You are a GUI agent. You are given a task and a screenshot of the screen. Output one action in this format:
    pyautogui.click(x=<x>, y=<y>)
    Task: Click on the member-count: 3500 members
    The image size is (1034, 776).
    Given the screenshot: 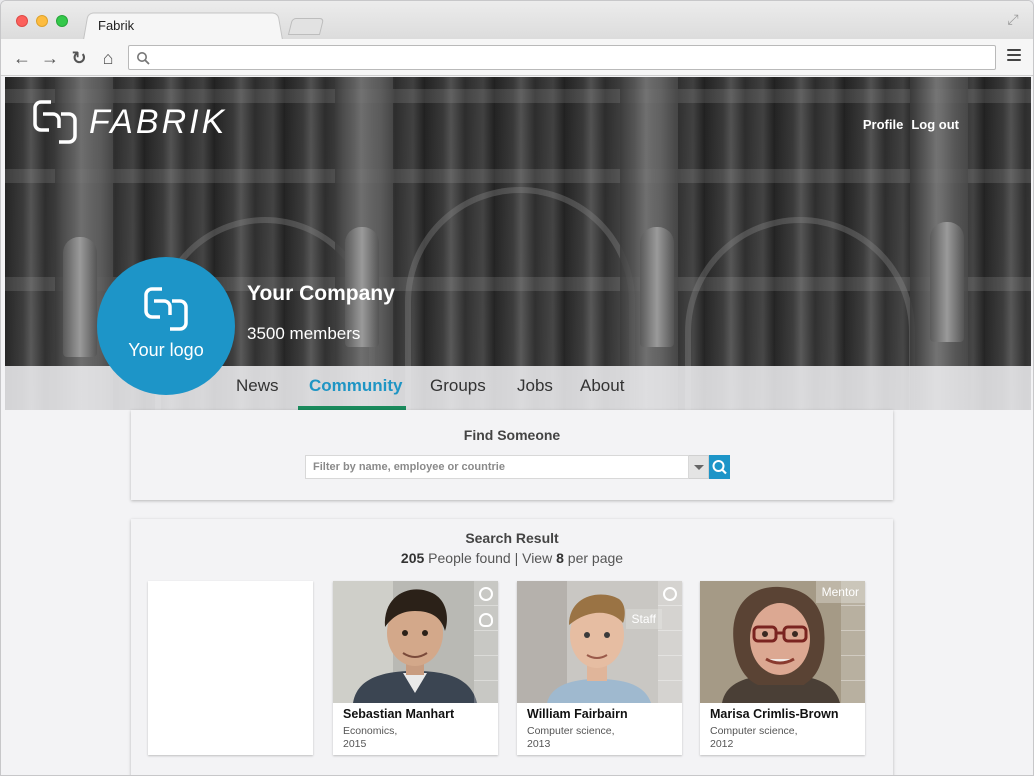 What is the action you would take?
    pyautogui.click(x=304, y=333)
    